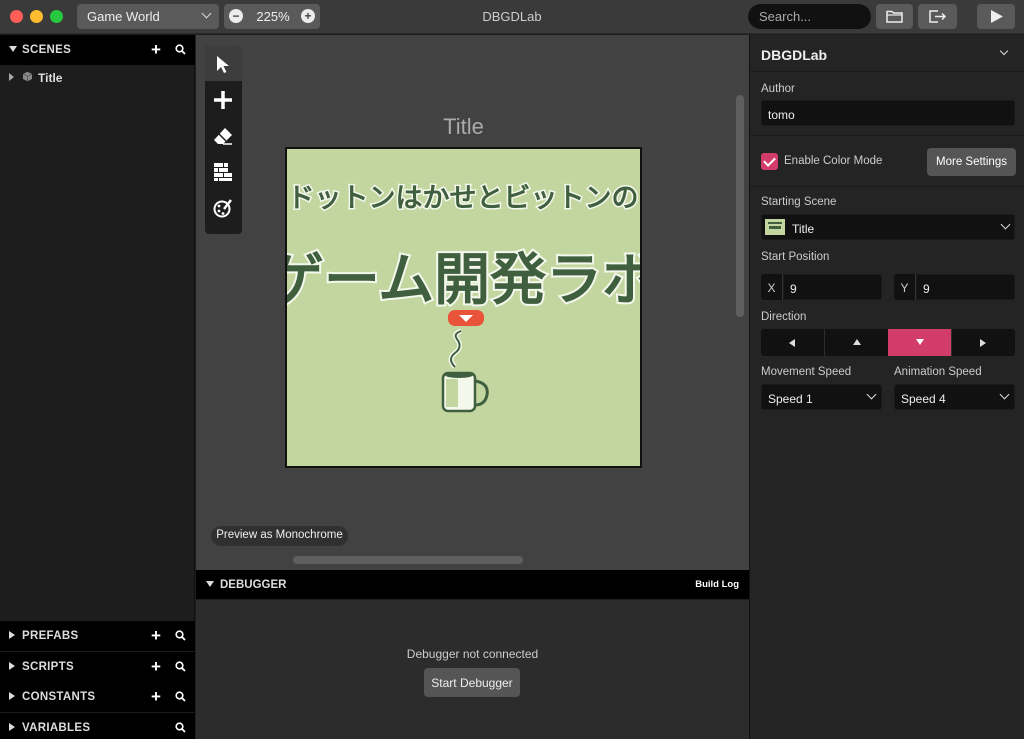 This screenshot has width=1024, height=739. What do you see at coordinates (832, 287) in the screenshot?
I see `start-x-field: 9` at bounding box center [832, 287].